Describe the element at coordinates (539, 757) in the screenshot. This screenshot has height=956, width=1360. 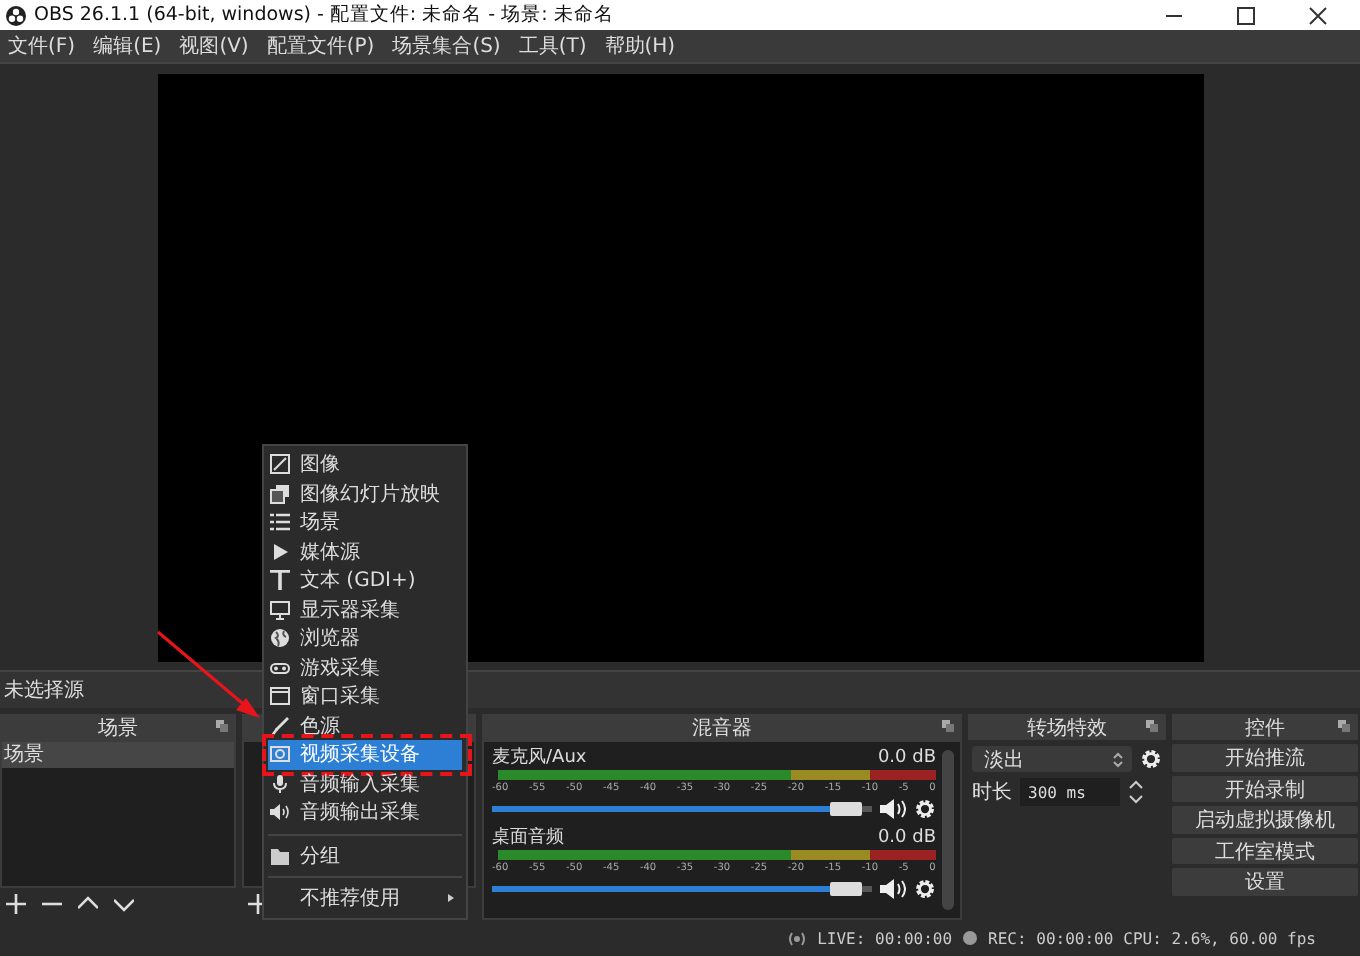
I see `channel-name: 麦克风/Aux` at that location.